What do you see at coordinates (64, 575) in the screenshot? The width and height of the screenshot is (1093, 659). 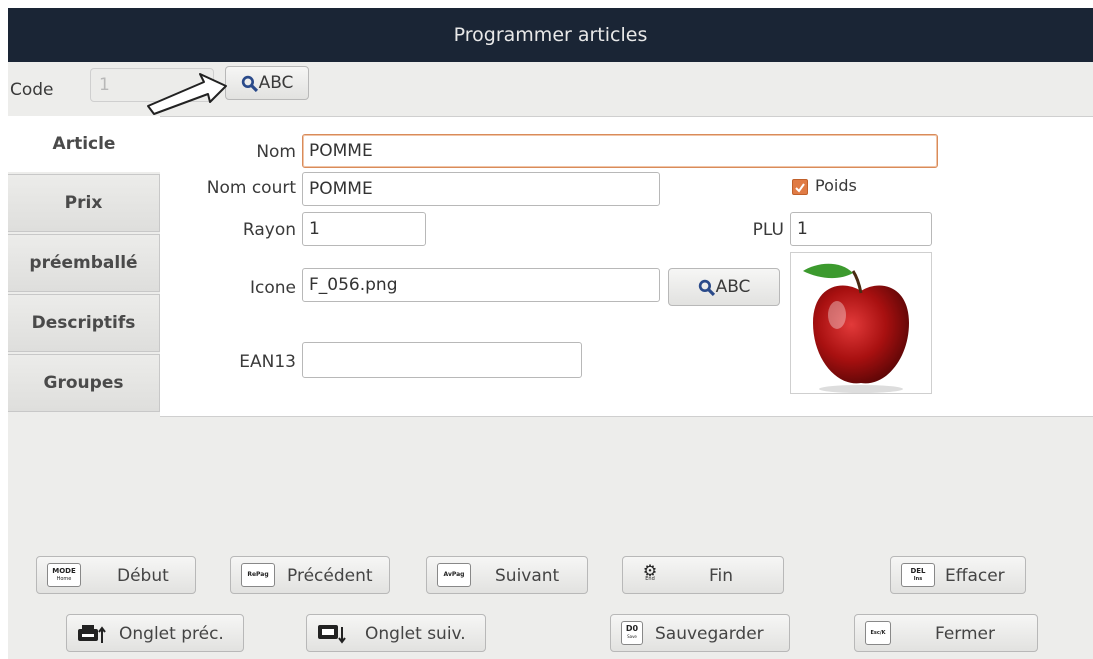 I see `home-key-icon: MODE Home` at bounding box center [64, 575].